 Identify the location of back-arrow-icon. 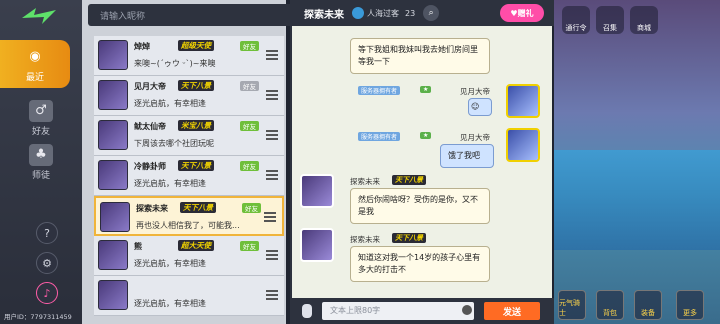
(39, 16).